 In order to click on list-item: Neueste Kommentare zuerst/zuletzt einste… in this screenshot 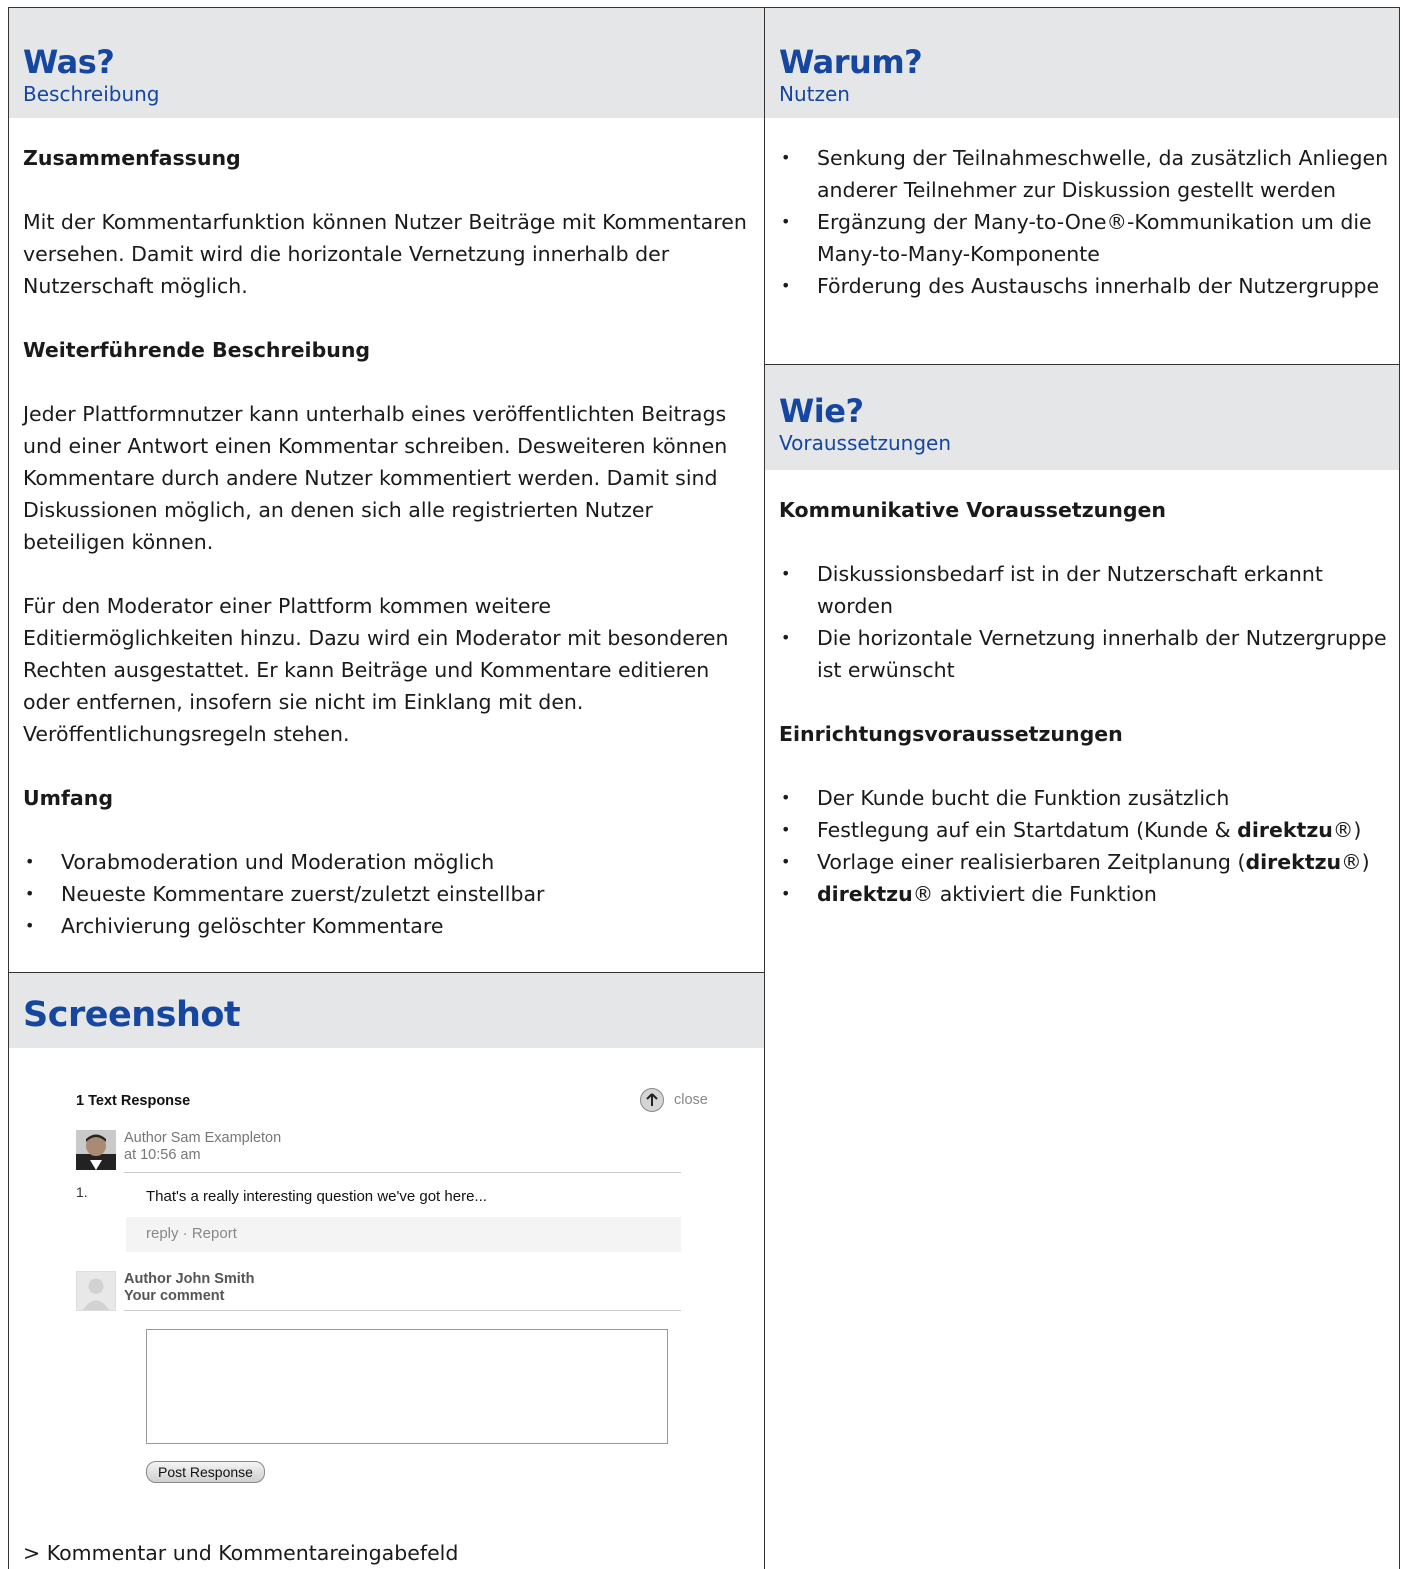, I will do `click(388, 894)`.